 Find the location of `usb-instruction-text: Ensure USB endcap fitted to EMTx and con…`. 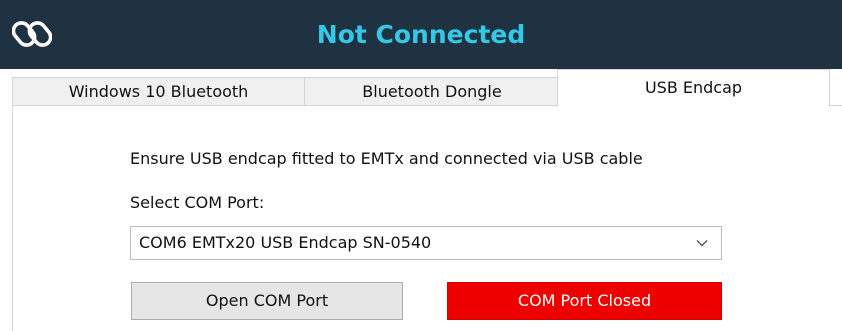

usb-instruction-text: Ensure USB endcap fitted to EMTx and con… is located at coordinates (386, 158).